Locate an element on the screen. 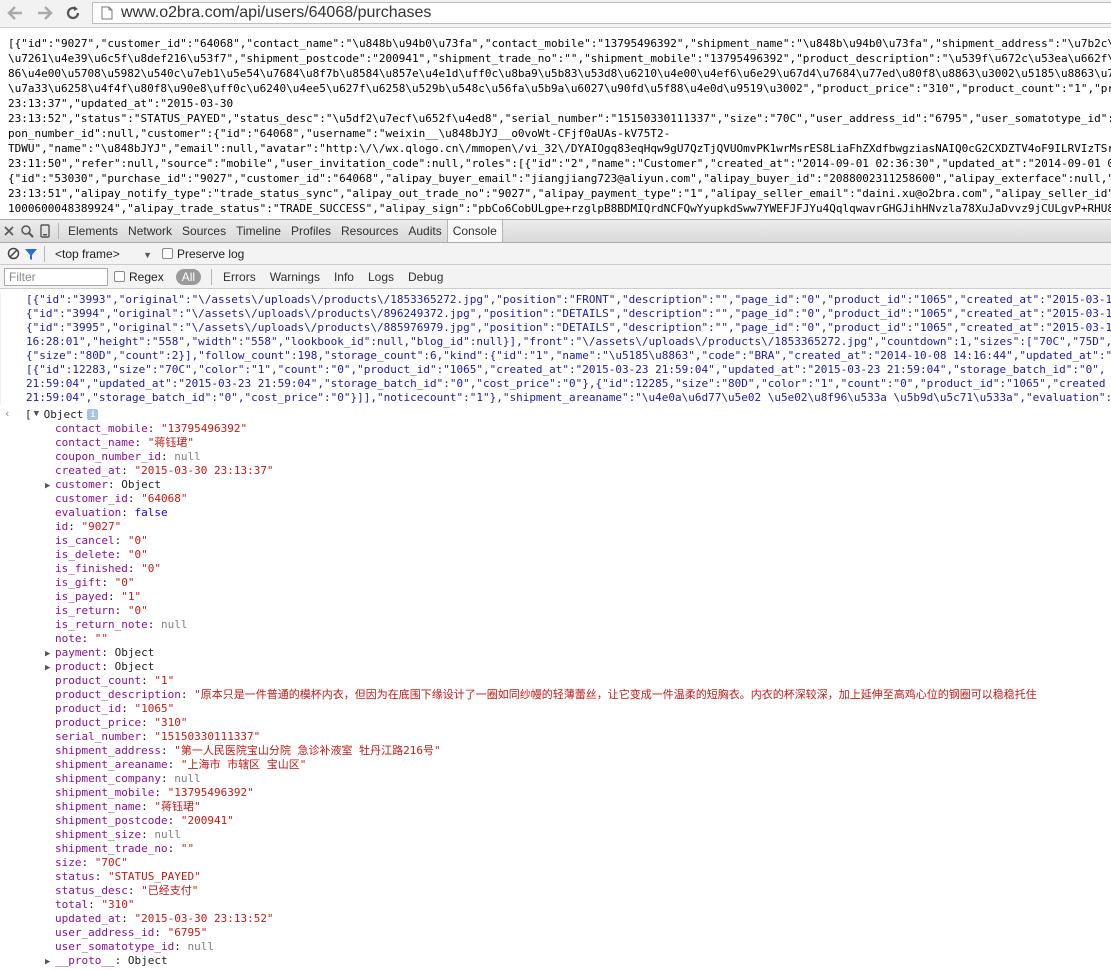 This screenshot has width=1111, height=970. level-logs-button: Logs is located at coordinates (381, 277).